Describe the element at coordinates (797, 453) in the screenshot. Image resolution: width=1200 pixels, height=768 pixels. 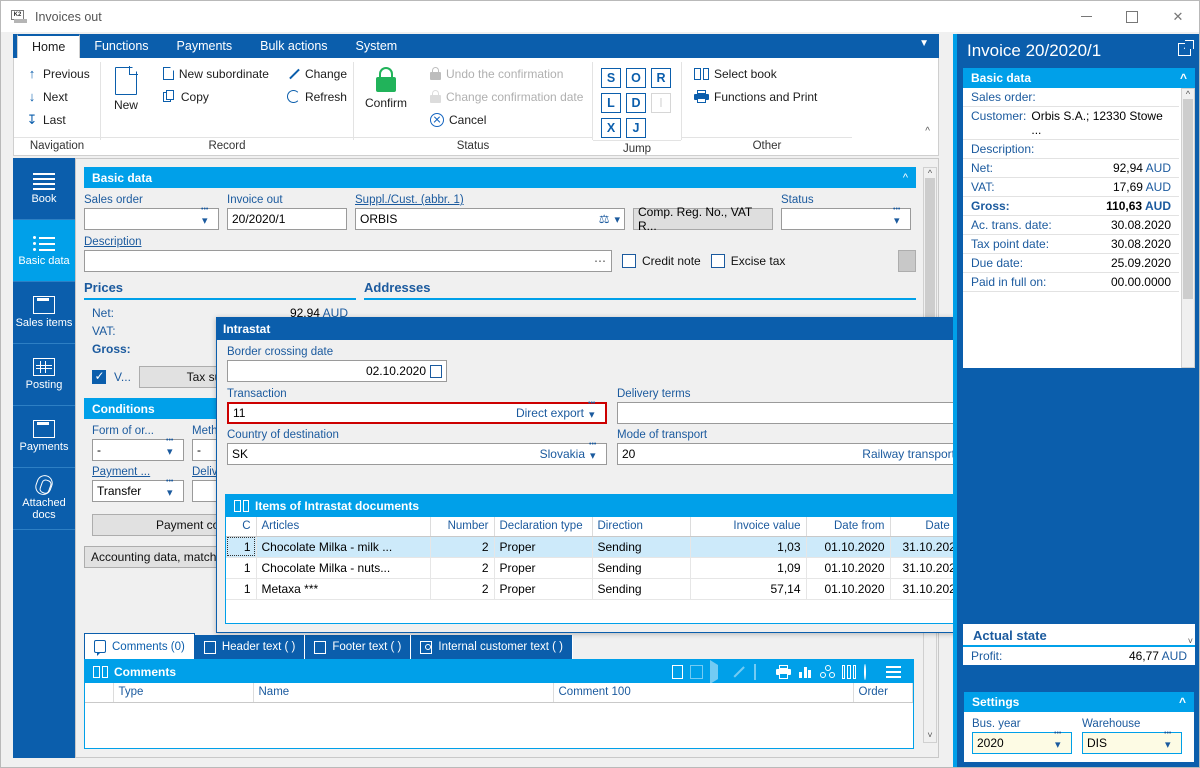
I see `mode-of-transport-input: 20 Railway transport` at that location.